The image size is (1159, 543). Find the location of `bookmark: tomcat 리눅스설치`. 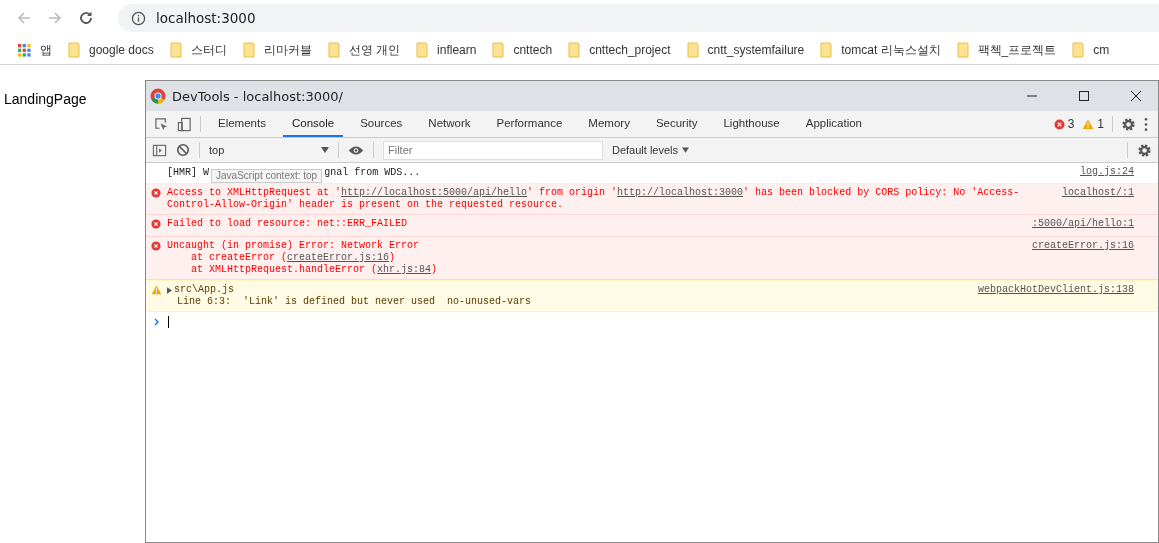

bookmark: tomcat 리눅스설치 is located at coordinates (880, 50).